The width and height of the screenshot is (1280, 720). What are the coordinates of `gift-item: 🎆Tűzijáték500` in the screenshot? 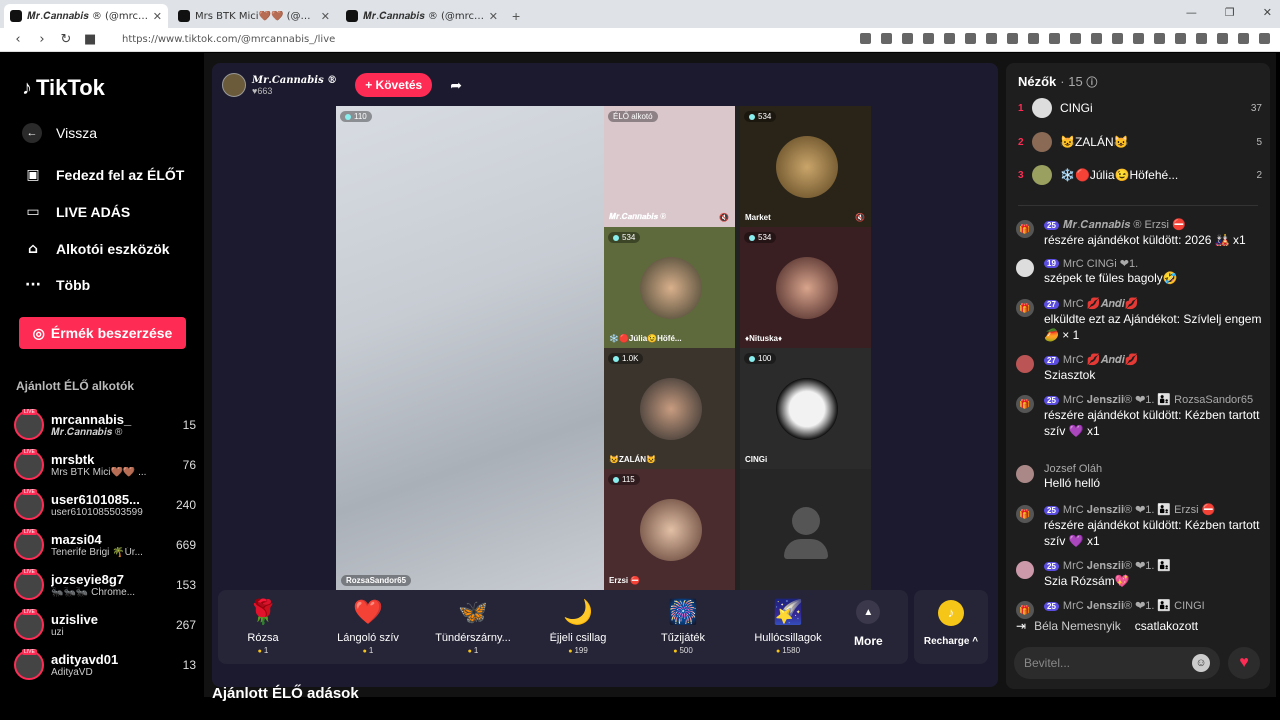 It's located at (683, 626).